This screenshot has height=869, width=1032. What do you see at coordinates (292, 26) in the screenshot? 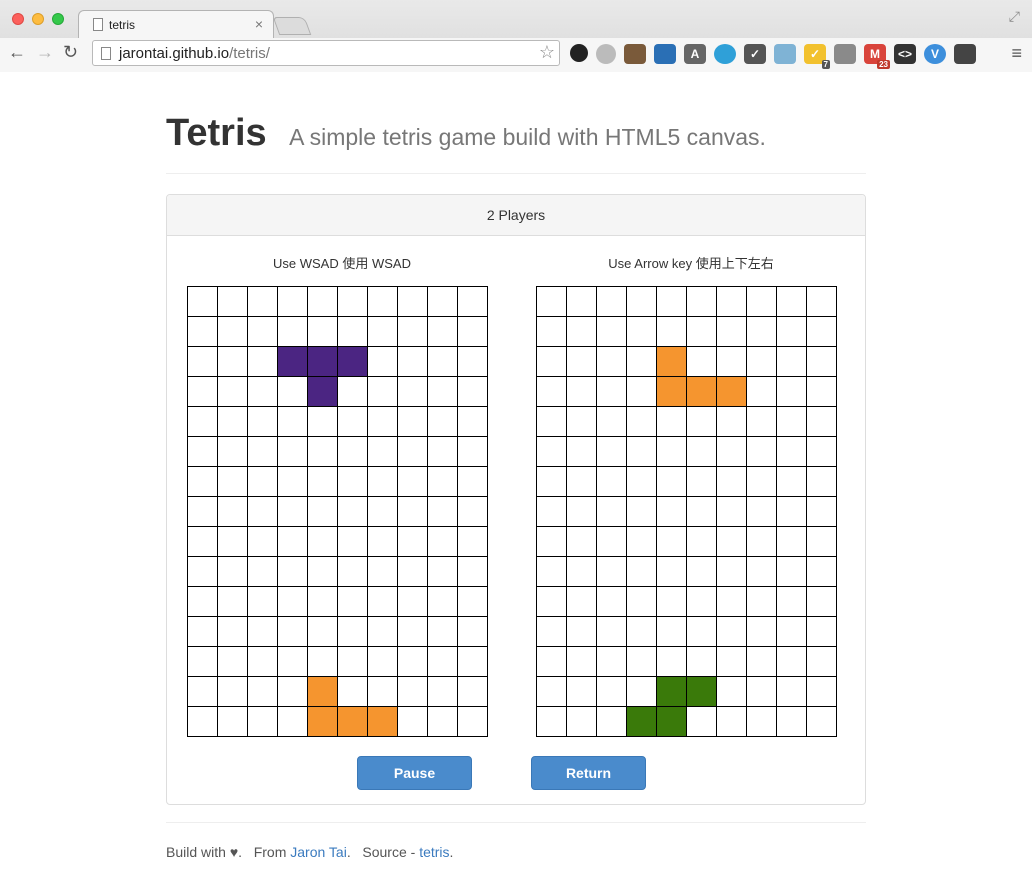
I see `new-tab-button` at bounding box center [292, 26].